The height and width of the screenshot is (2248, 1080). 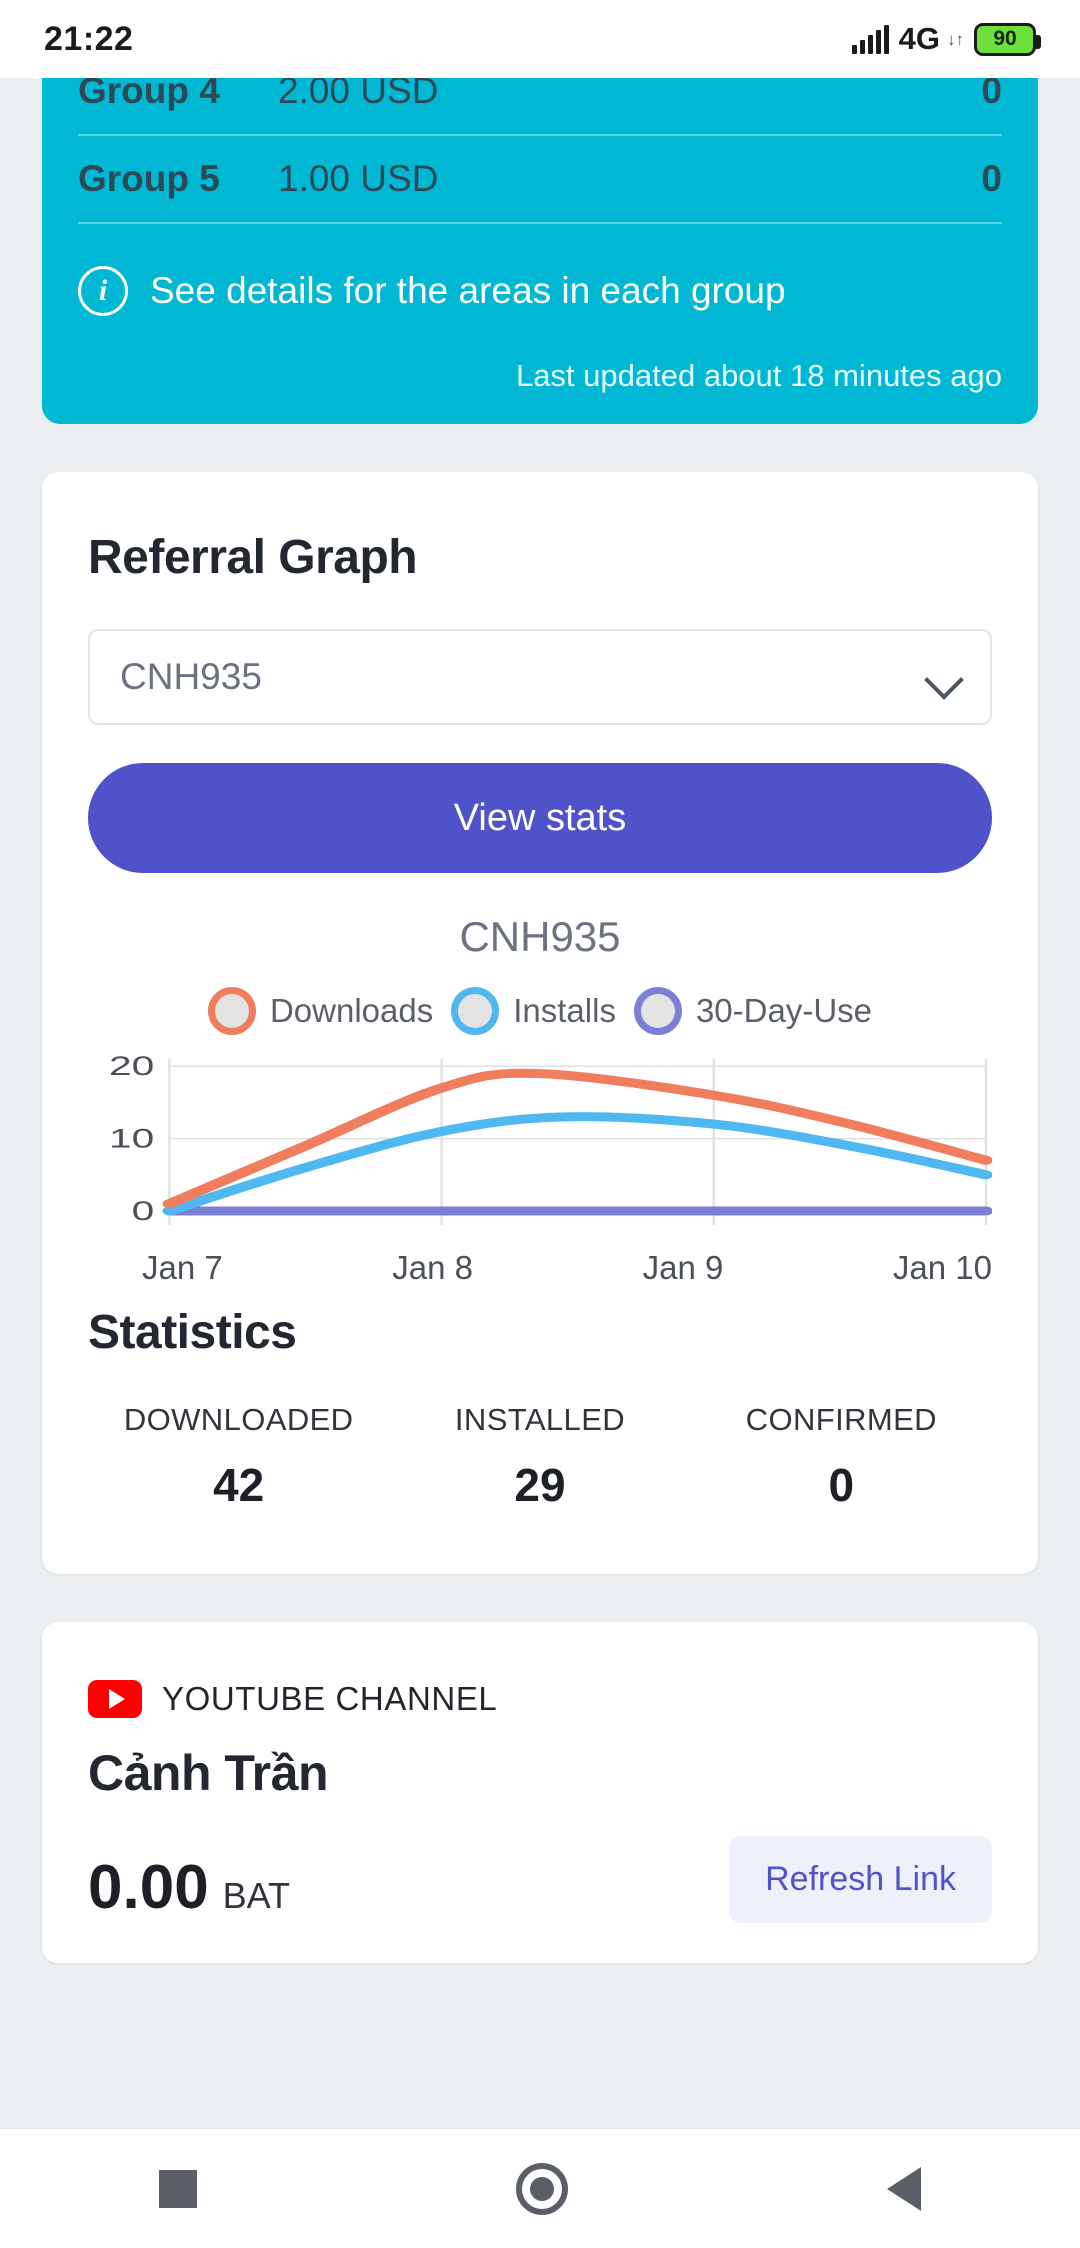 I want to click on svg-text: 20, so click(x=131, y=1067).